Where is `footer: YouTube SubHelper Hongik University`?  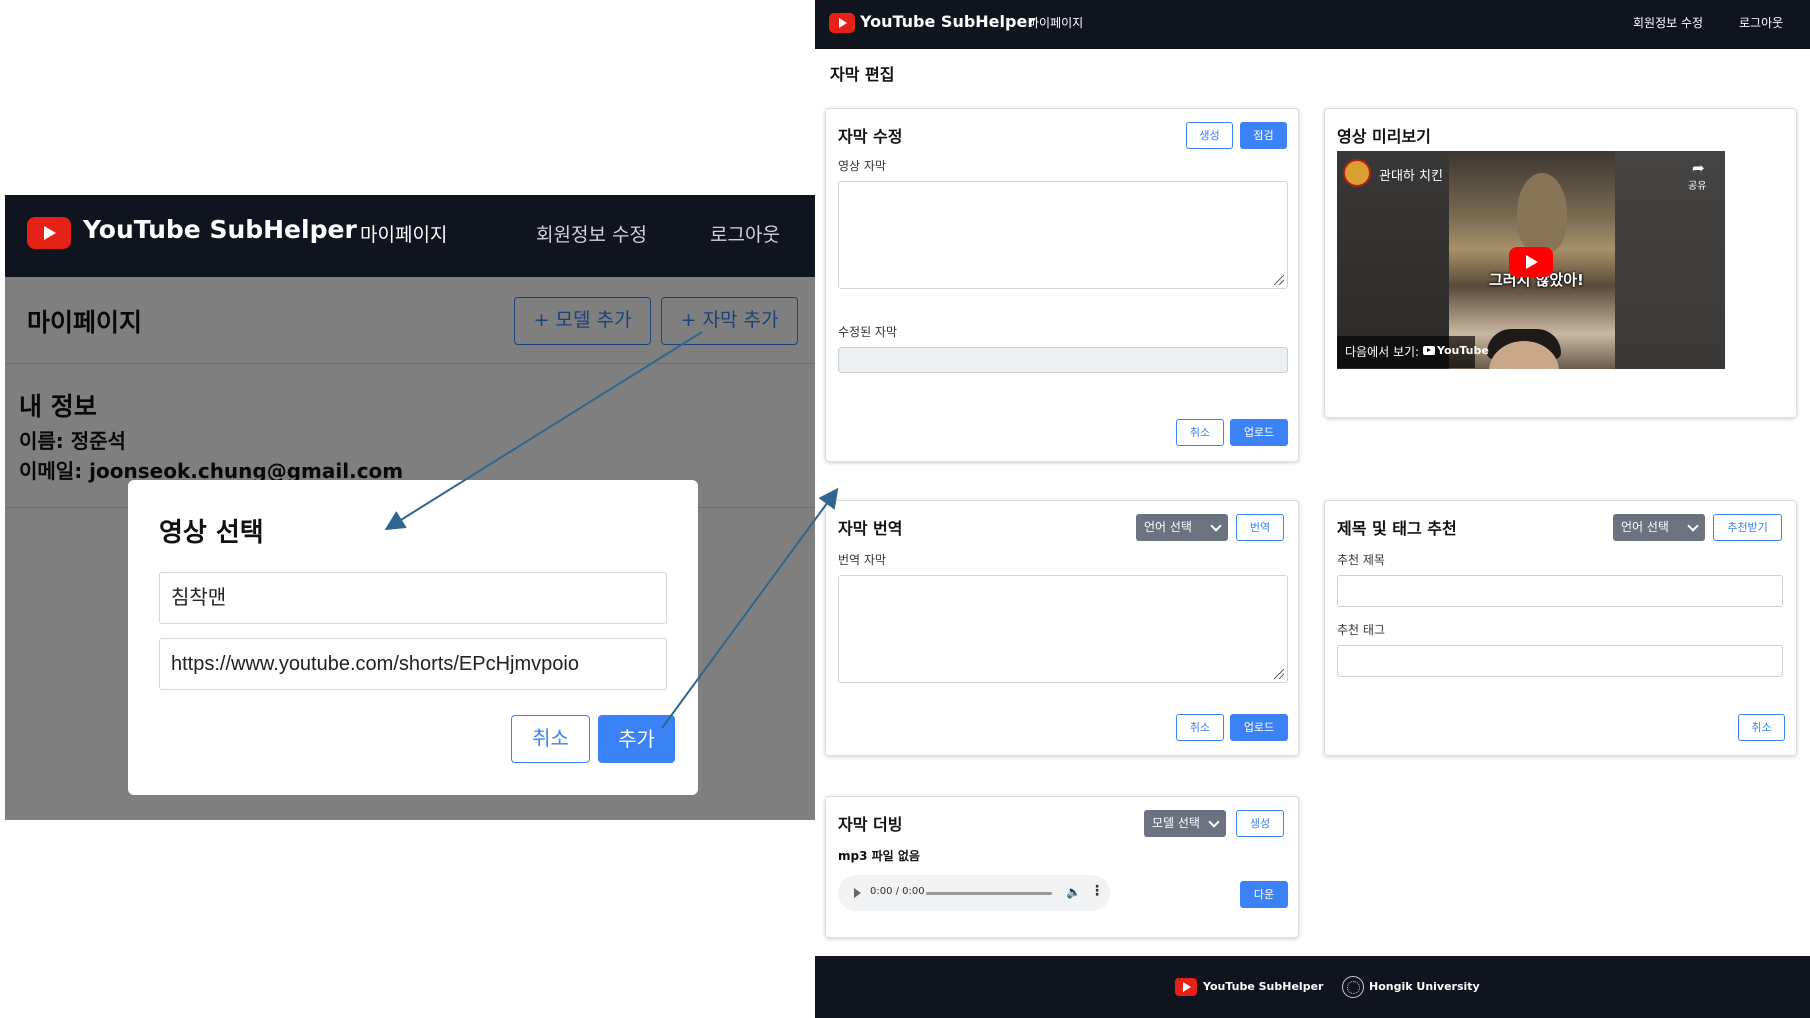
footer: YouTube SubHelper Hongik University is located at coordinates (1312, 987).